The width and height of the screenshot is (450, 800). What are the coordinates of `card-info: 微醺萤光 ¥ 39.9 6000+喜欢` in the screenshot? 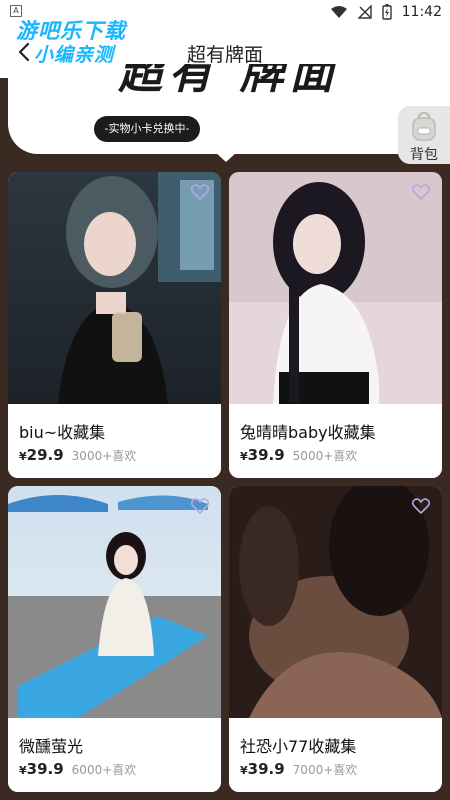 It's located at (114, 755).